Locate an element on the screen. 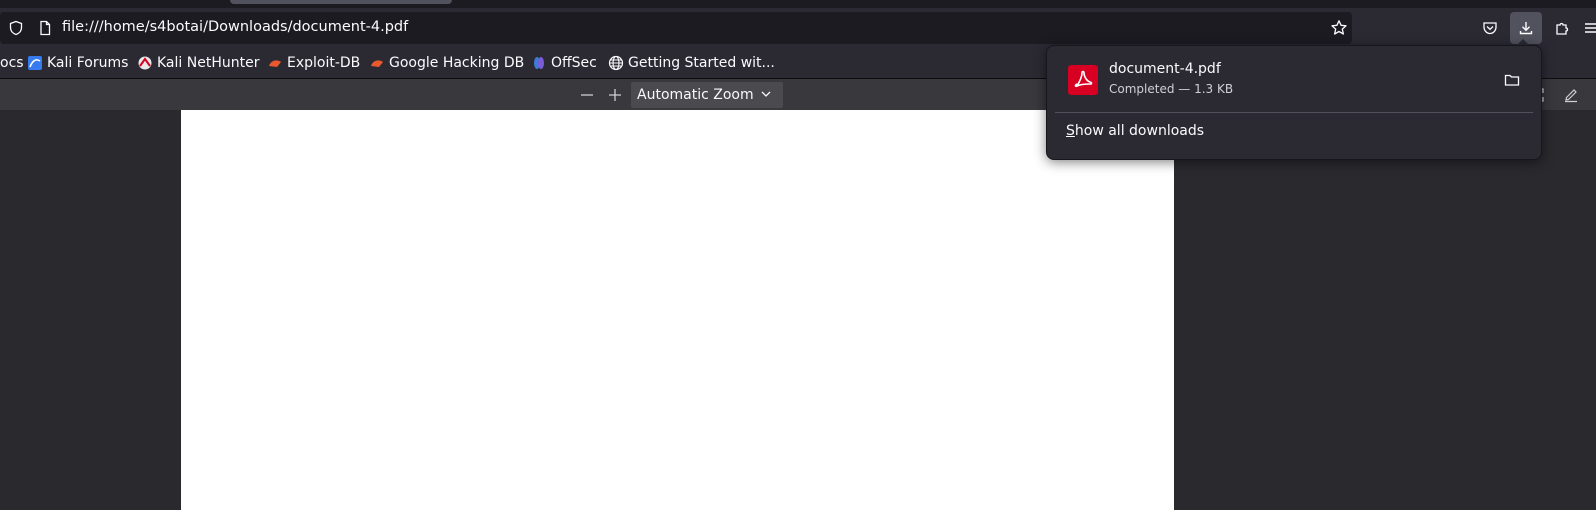 The height and width of the screenshot is (510, 1596). bookmark-kali-nethunter: Kali NetHunter is located at coordinates (198, 63).